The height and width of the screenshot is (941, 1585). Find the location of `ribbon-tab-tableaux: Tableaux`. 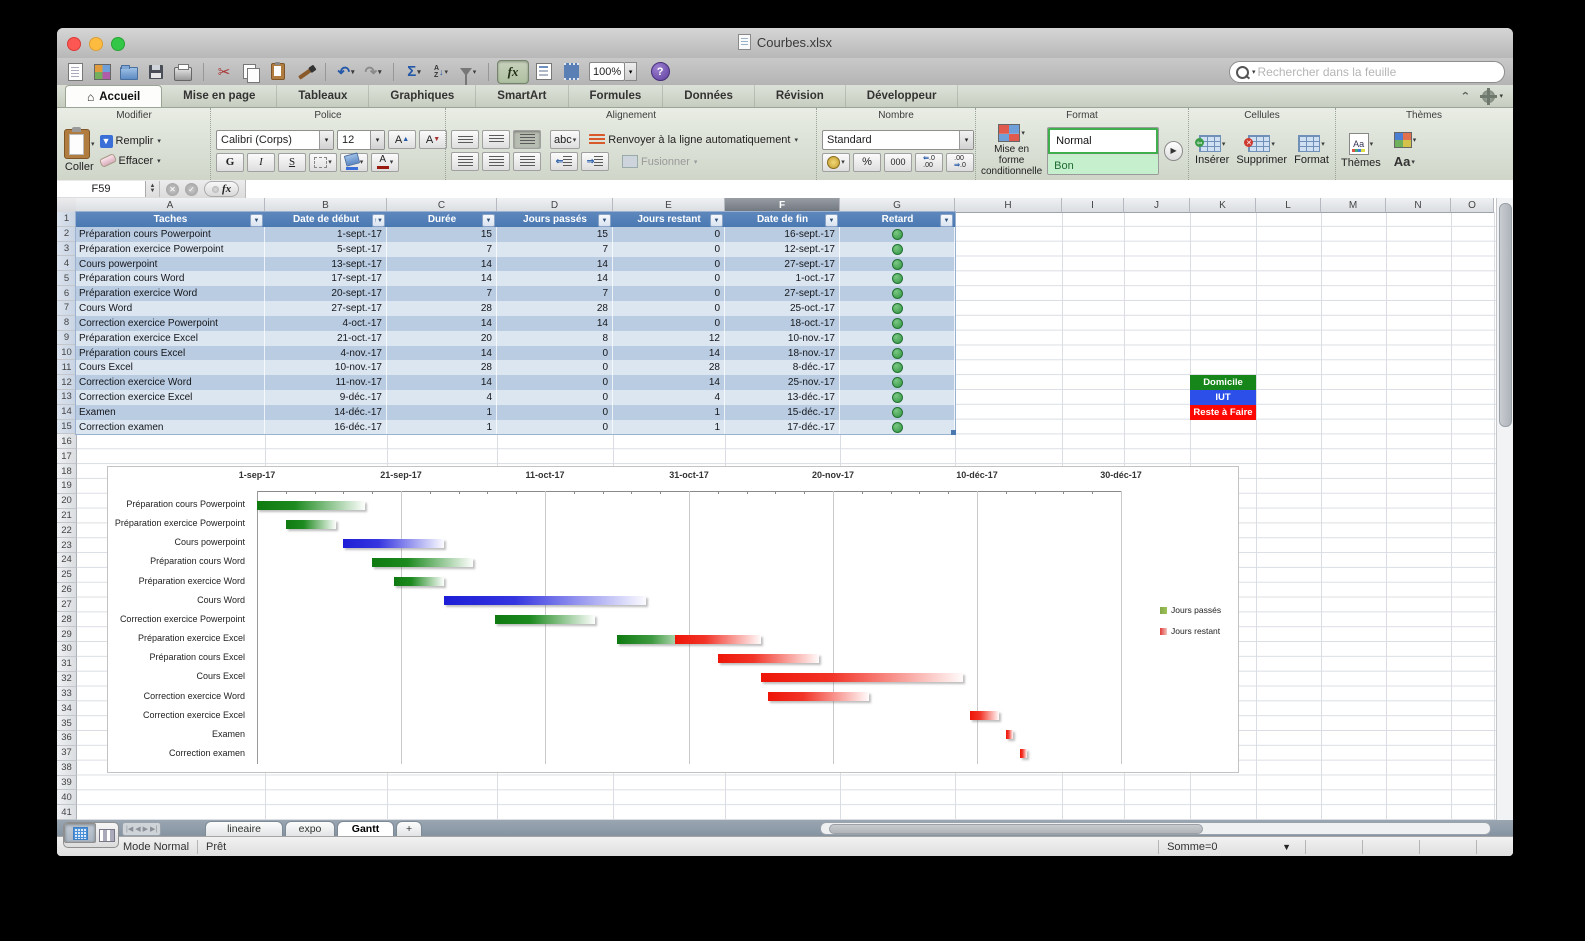

ribbon-tab-tableaux: Tableaux is located at coordinates (323, 96).